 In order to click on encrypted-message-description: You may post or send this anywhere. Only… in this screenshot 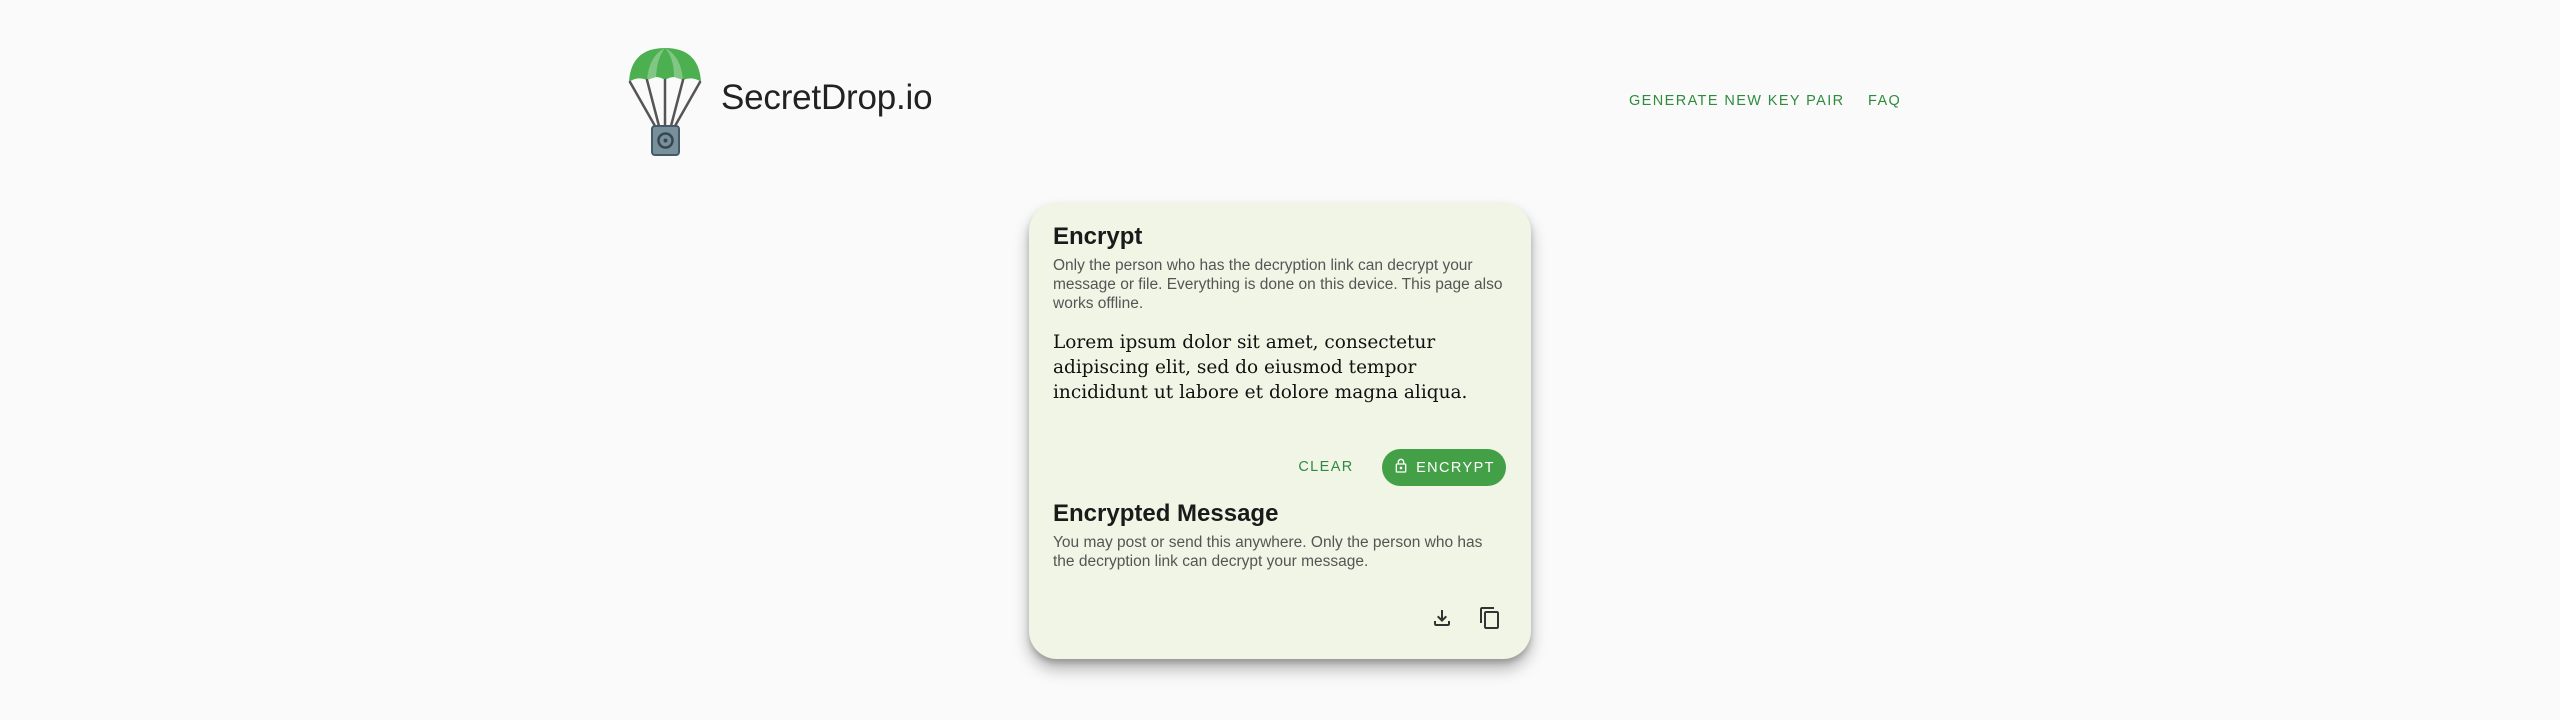, I will do `click(1268, 552)`.